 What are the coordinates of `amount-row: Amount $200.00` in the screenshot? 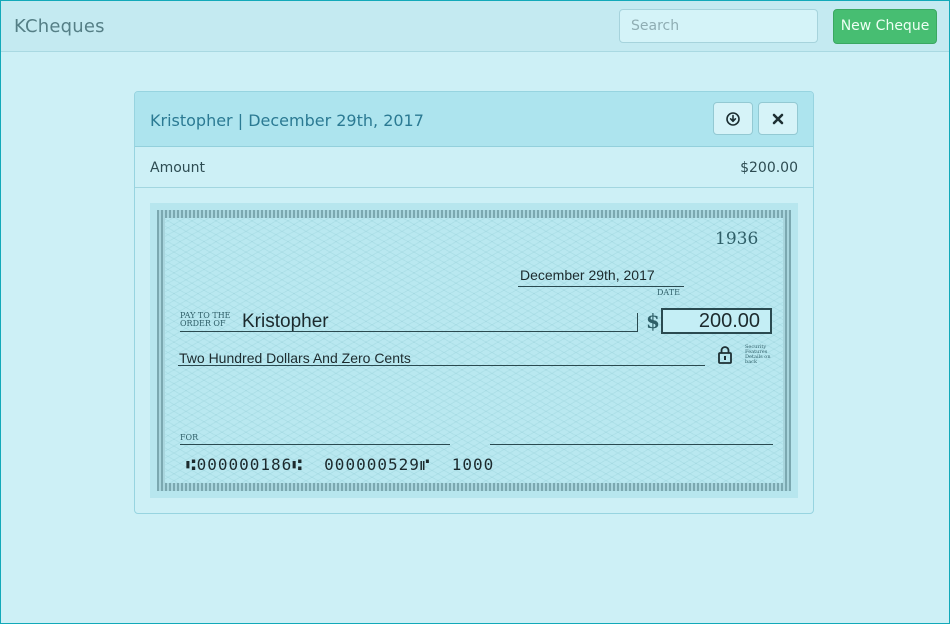 It's located at (474, 168).